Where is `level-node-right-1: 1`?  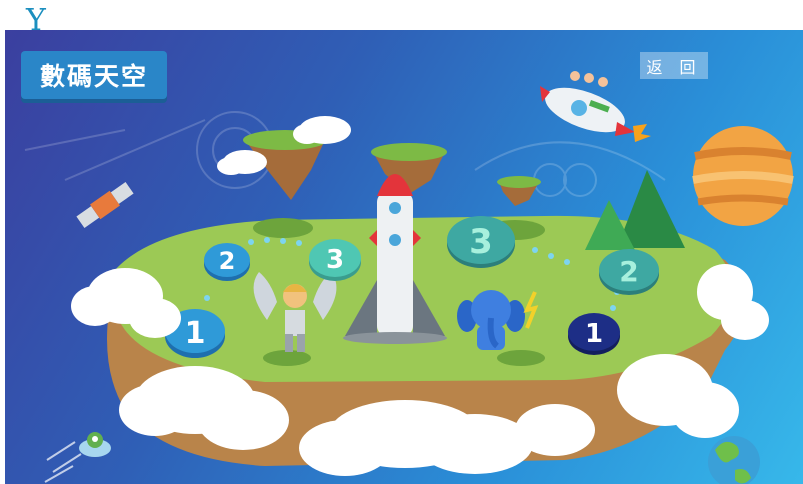 level-node-right-1: 1 is located at coordinates (594, 334).